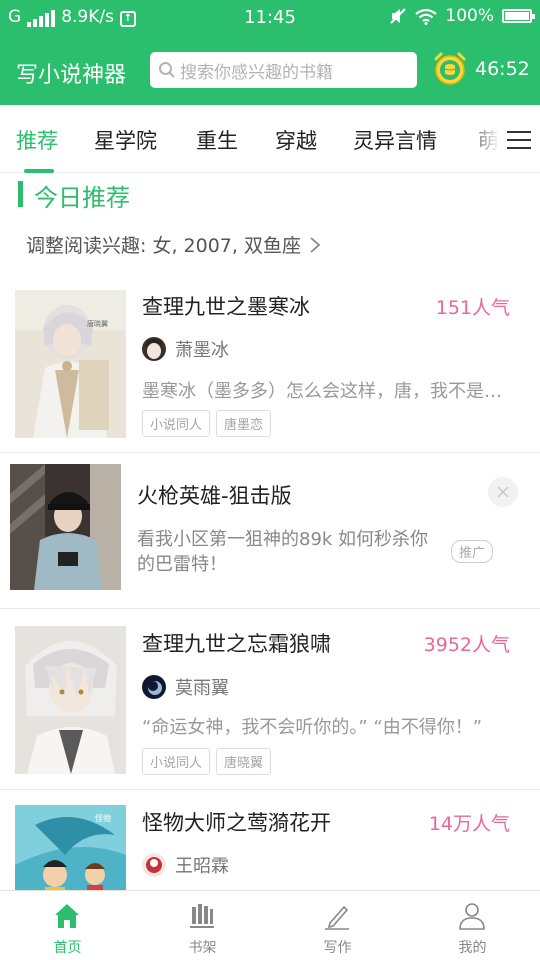  Describe the element at coordinates (82, 198) in the screenshot. I see `section-title: 今日推荐` at that location.